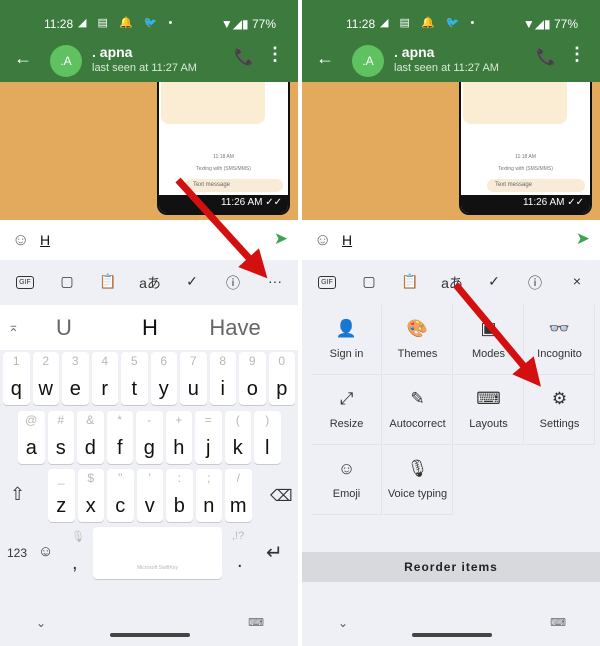 The height and width of the screenshot is (646, 600). I want to click on suggestion: H, so click(150, 328).